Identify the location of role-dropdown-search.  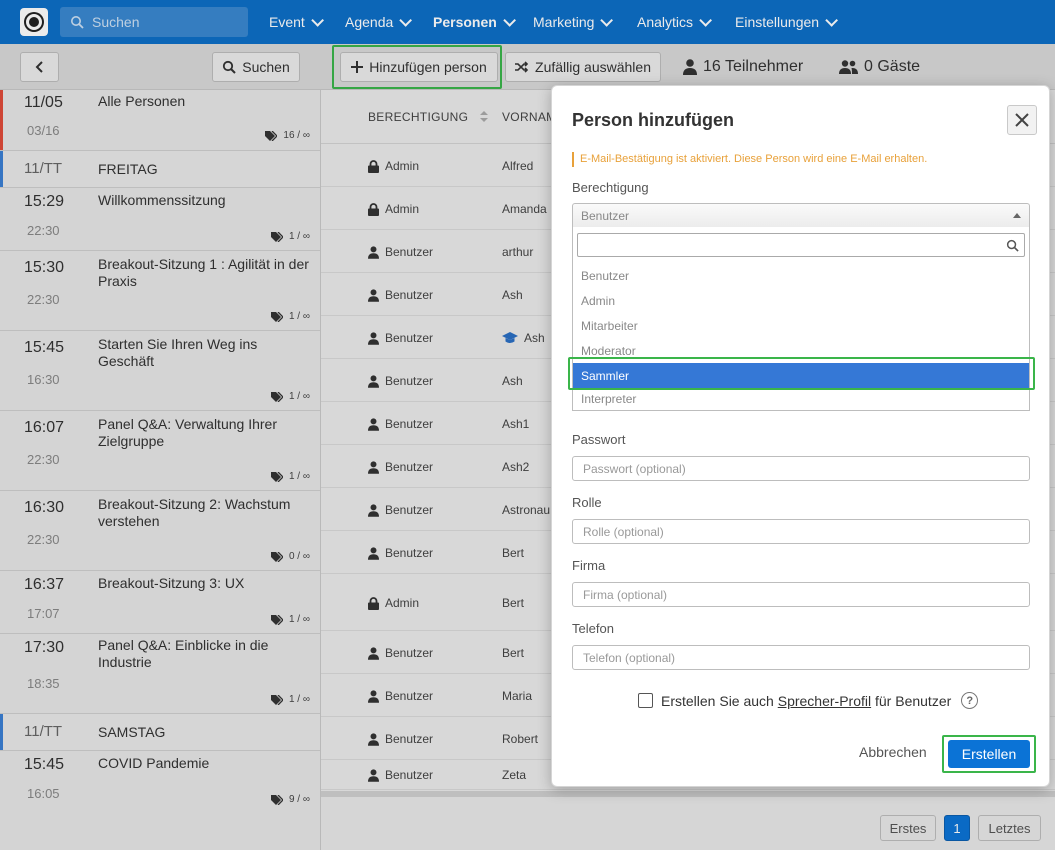
(801, 245).